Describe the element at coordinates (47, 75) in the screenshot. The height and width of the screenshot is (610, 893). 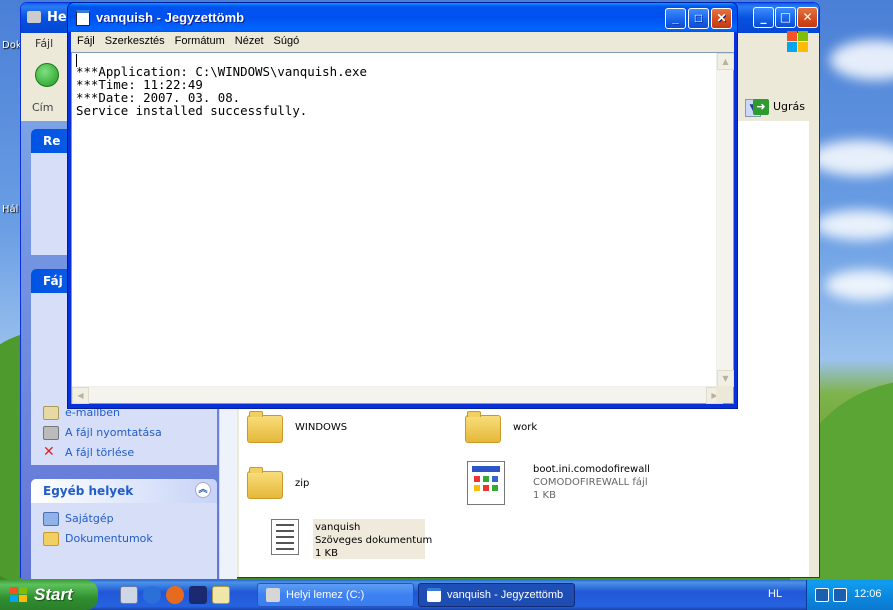
I see `back-button` at that location.